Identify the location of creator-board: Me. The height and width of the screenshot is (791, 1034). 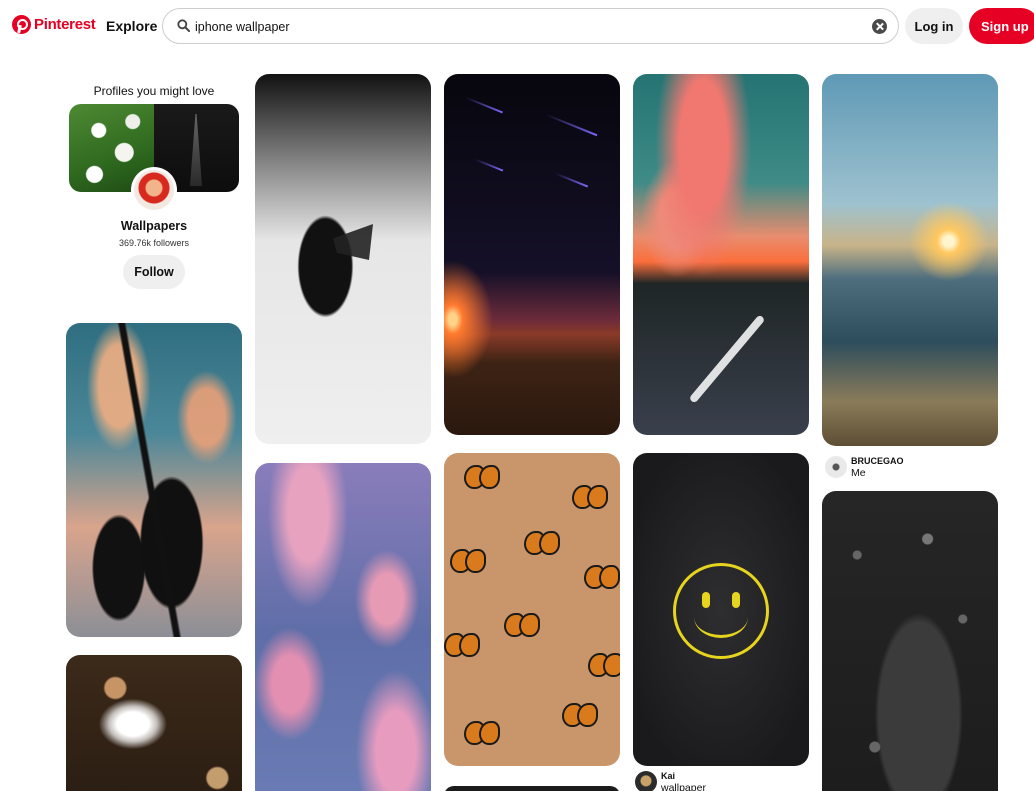
(858, 473).